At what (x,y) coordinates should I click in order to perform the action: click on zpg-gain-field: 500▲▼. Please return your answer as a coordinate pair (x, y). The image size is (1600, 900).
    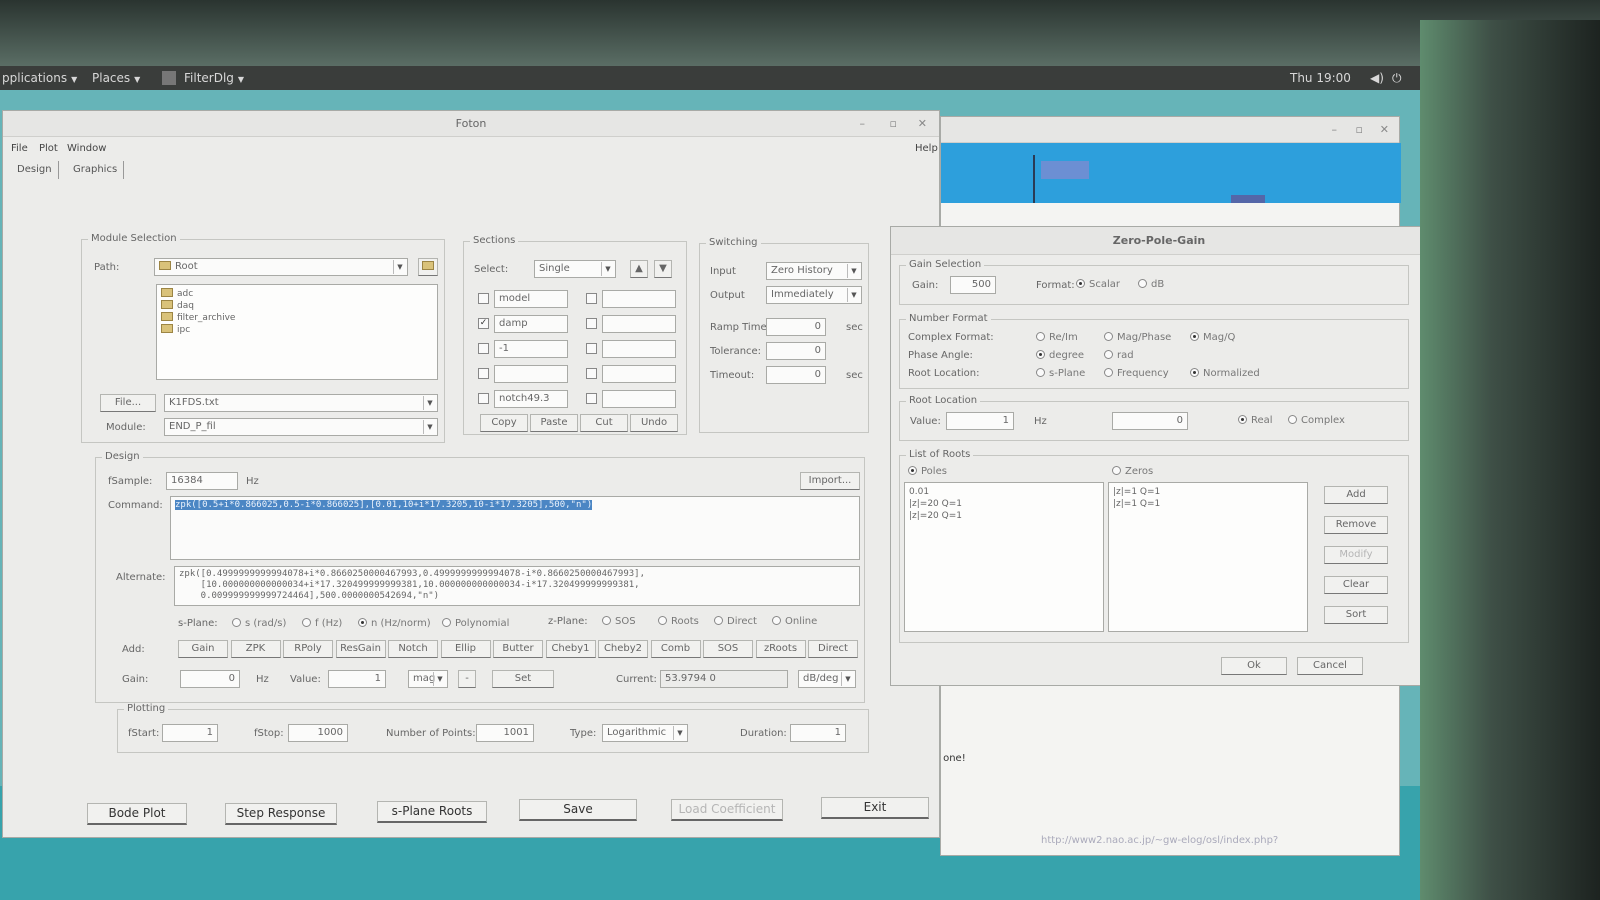
    Looking at the image, I should click on (973, 285).